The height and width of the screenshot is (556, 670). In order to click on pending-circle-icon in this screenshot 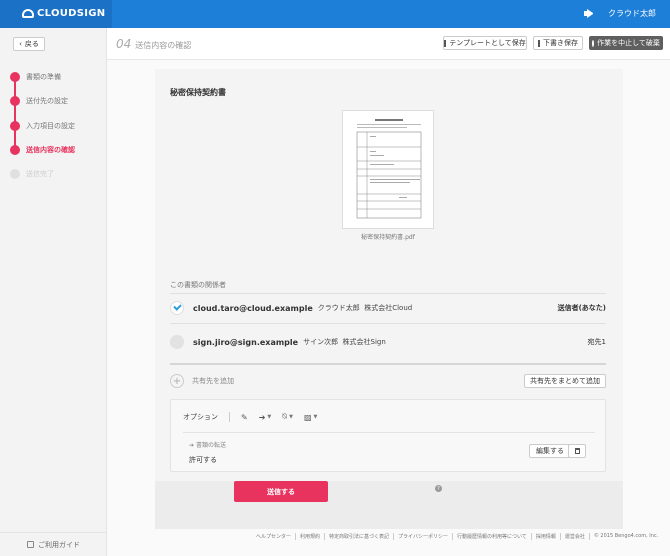, I will do `click(177, 342)`.